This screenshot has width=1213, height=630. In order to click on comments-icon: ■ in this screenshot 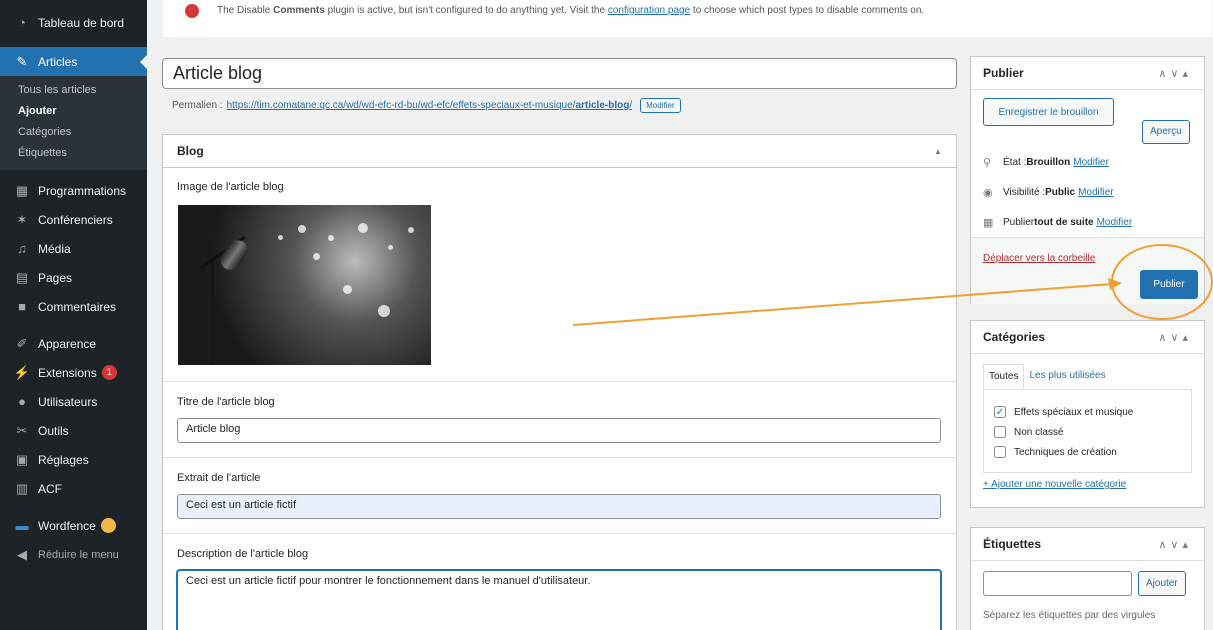, I will do `click(22, 306)`.